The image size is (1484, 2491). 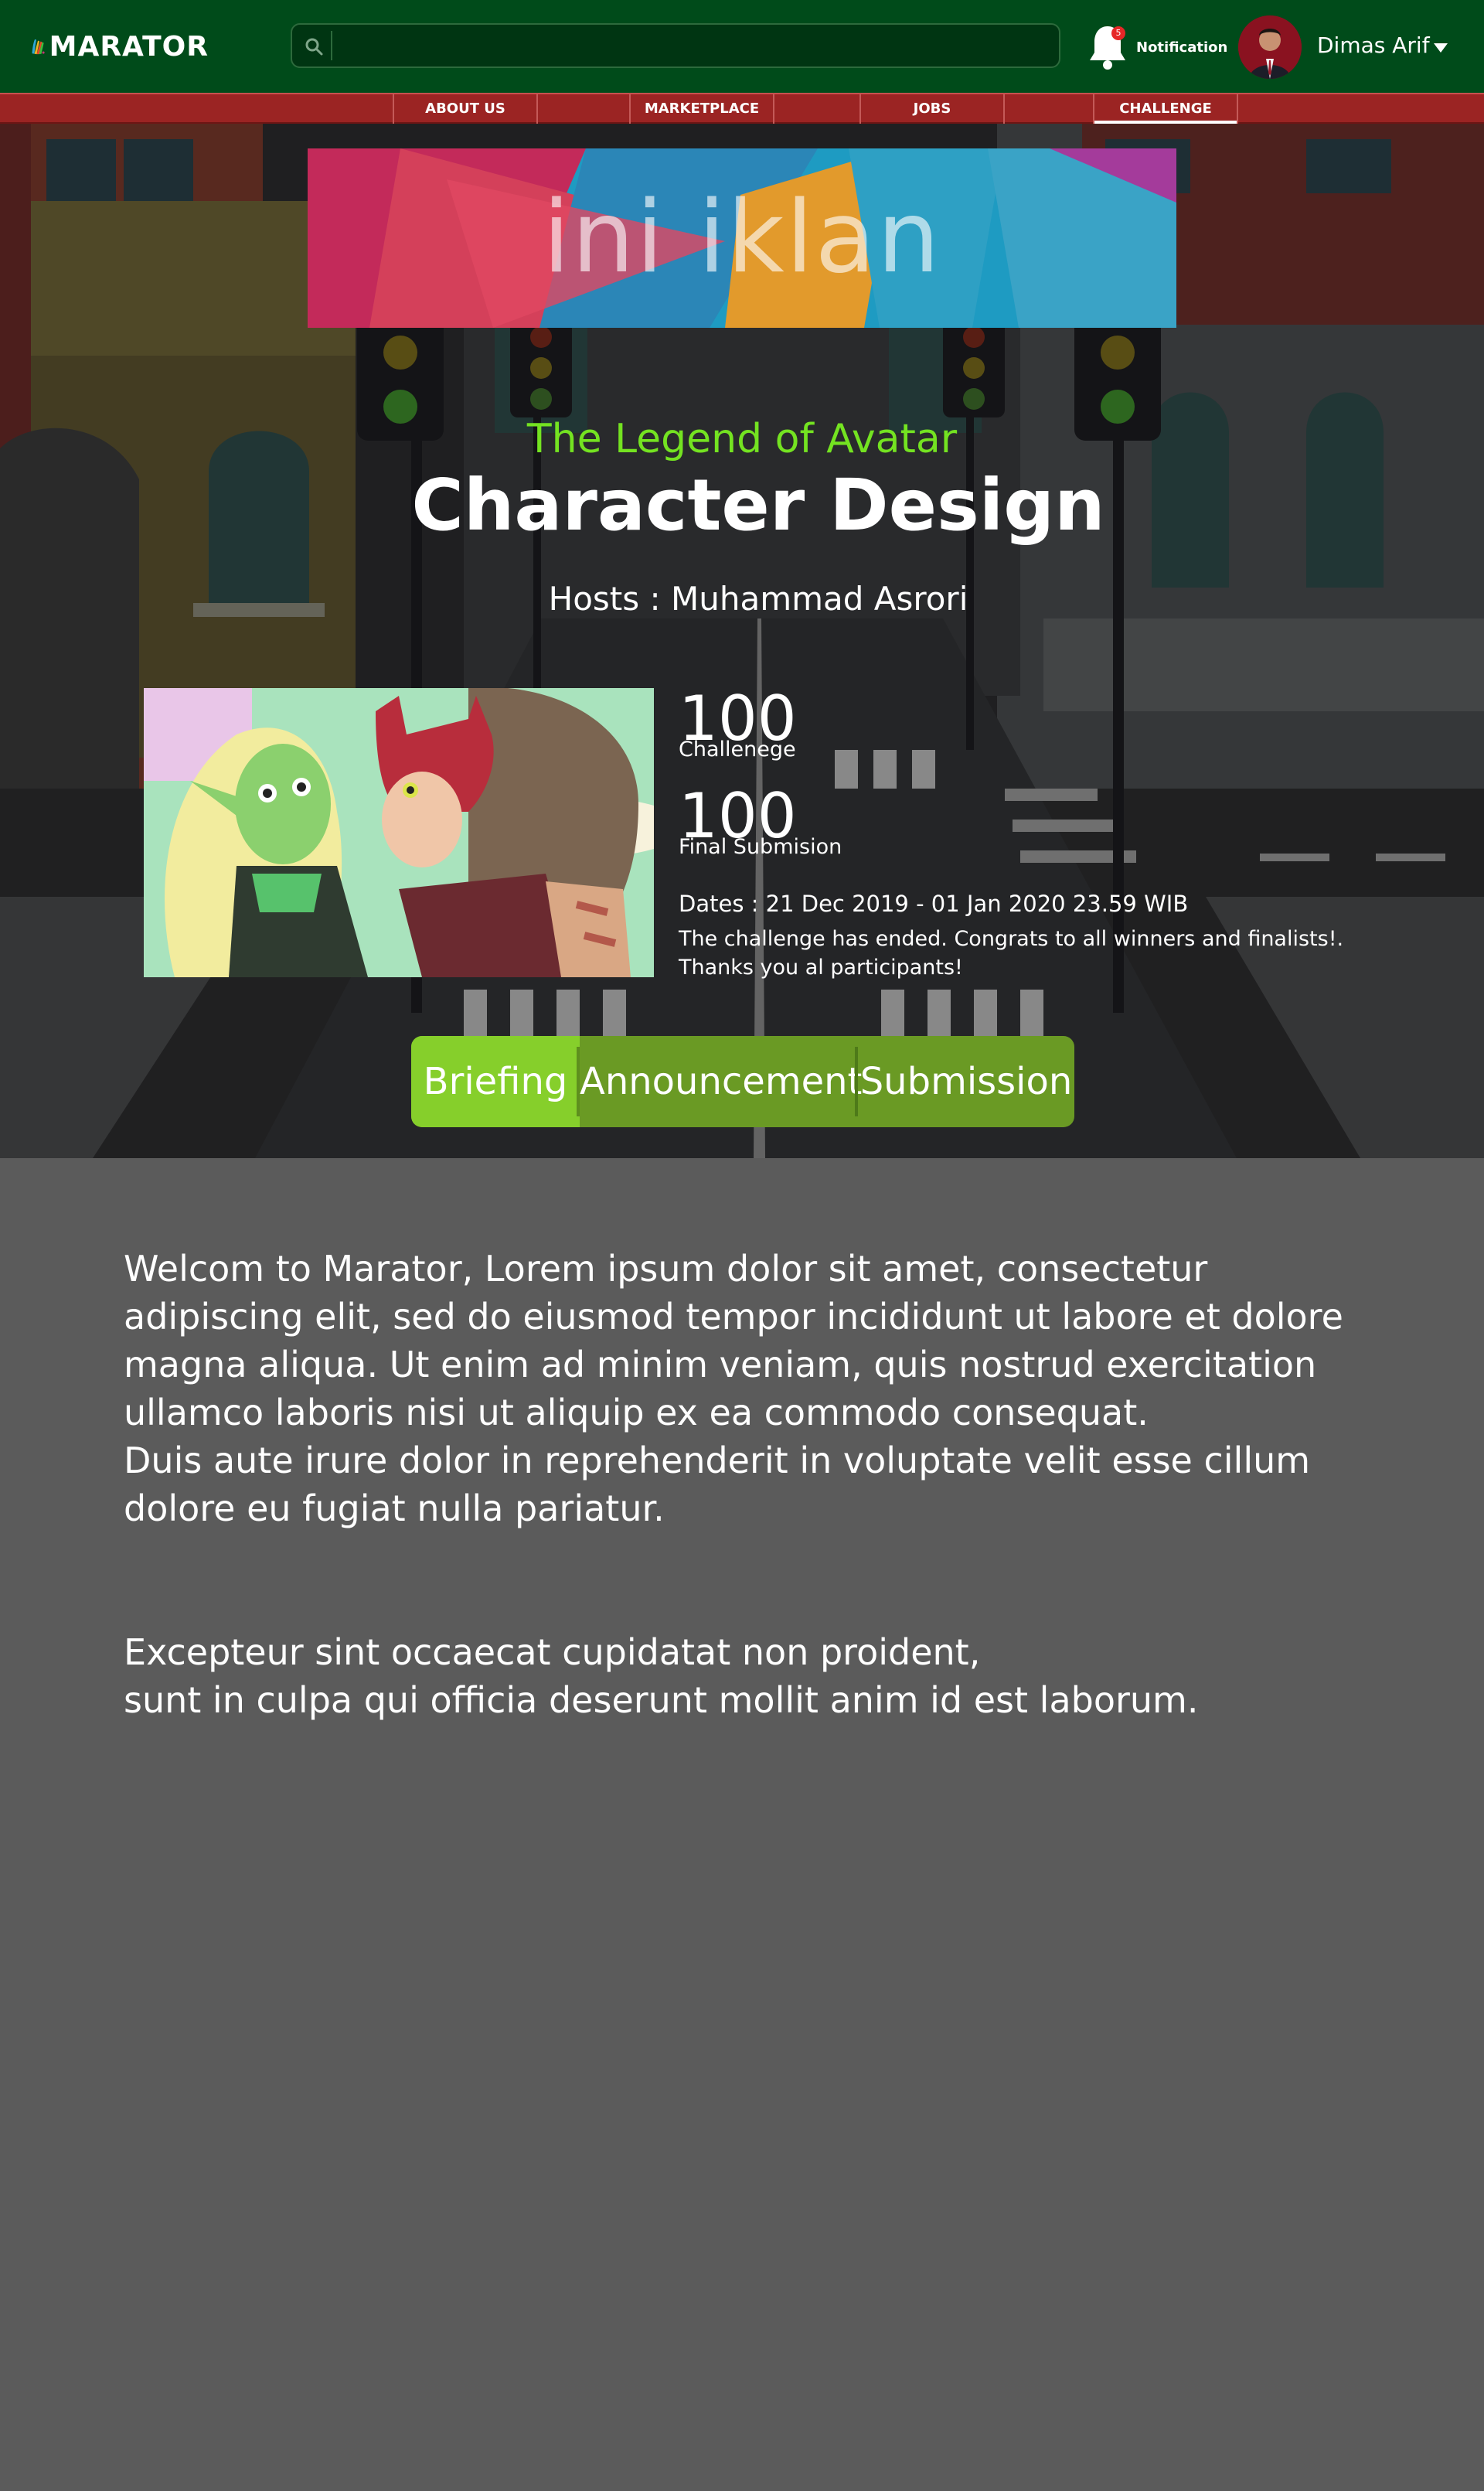 I want to click on tab-announcement: Announcement, so click(x=721, y=1081).